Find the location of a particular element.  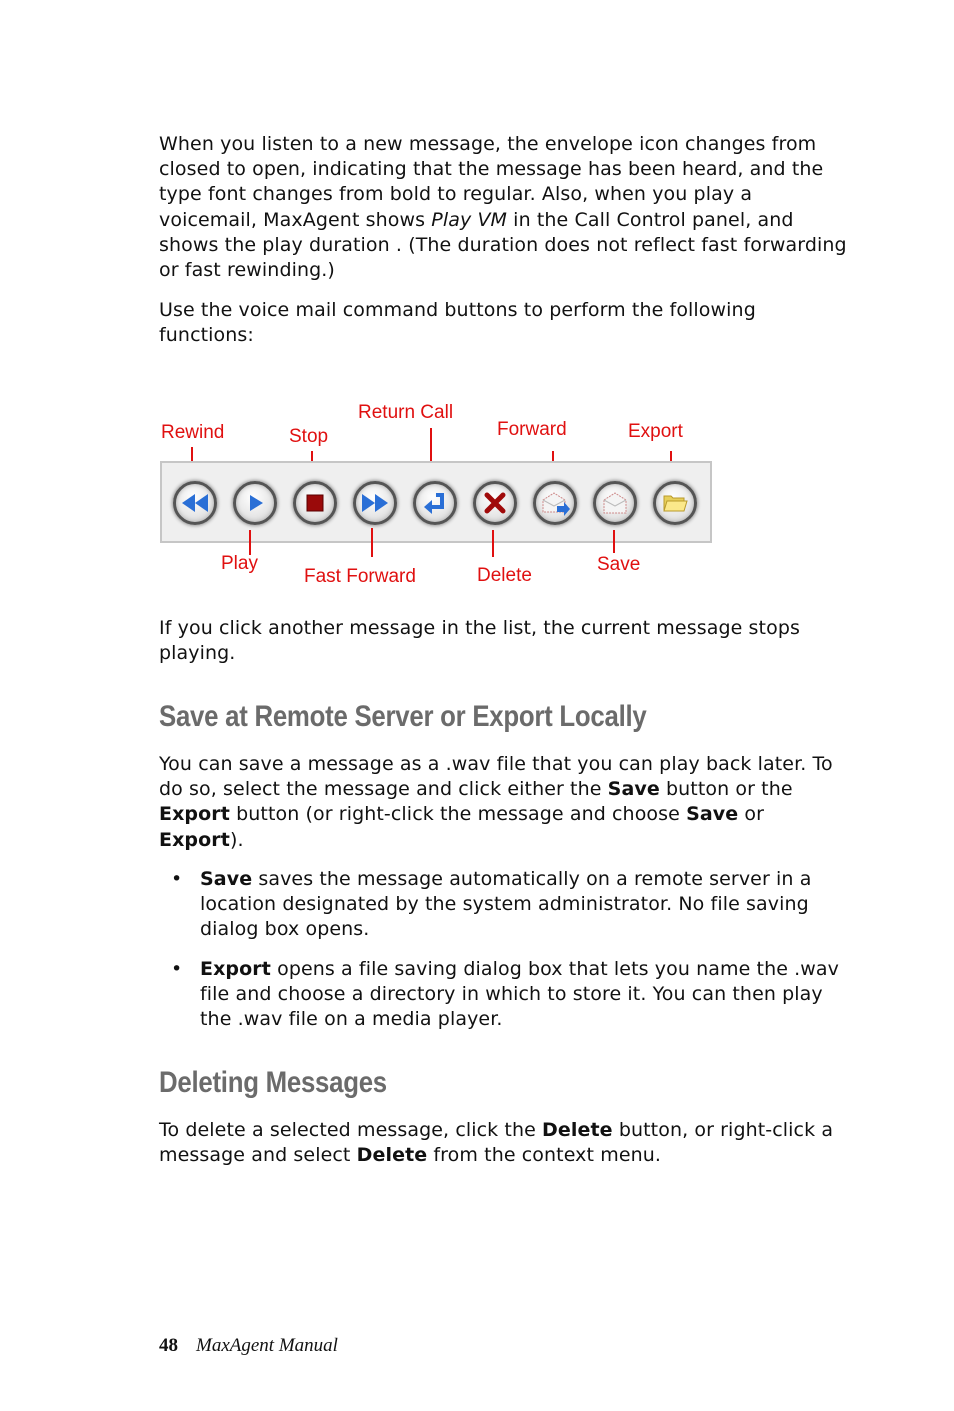

folder-icon is located at coordinates (675, 503).